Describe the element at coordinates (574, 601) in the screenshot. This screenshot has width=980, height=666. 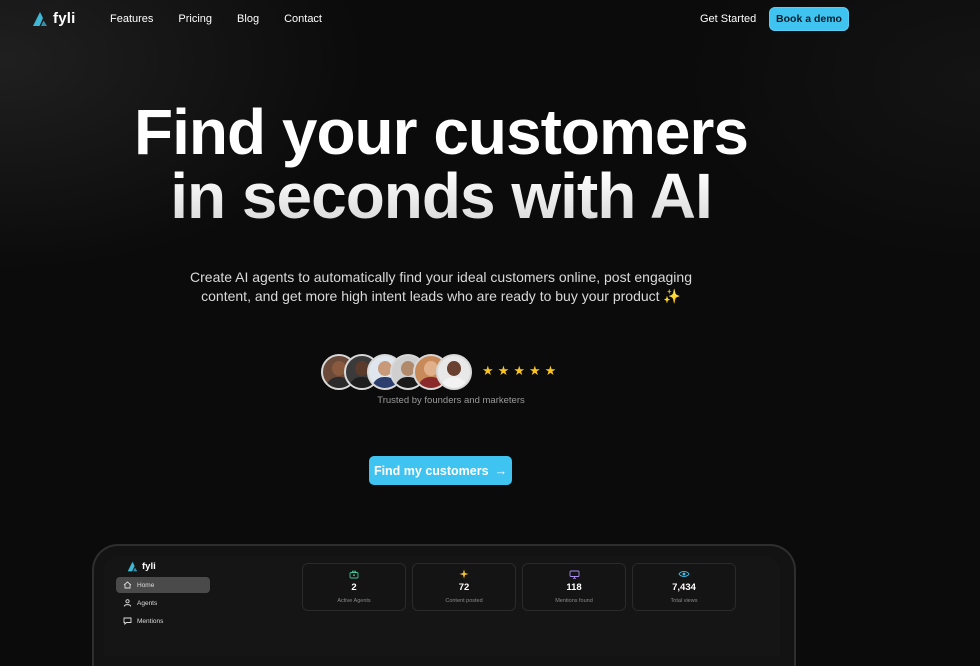
I see `stat-label: Mentions found` at that location.